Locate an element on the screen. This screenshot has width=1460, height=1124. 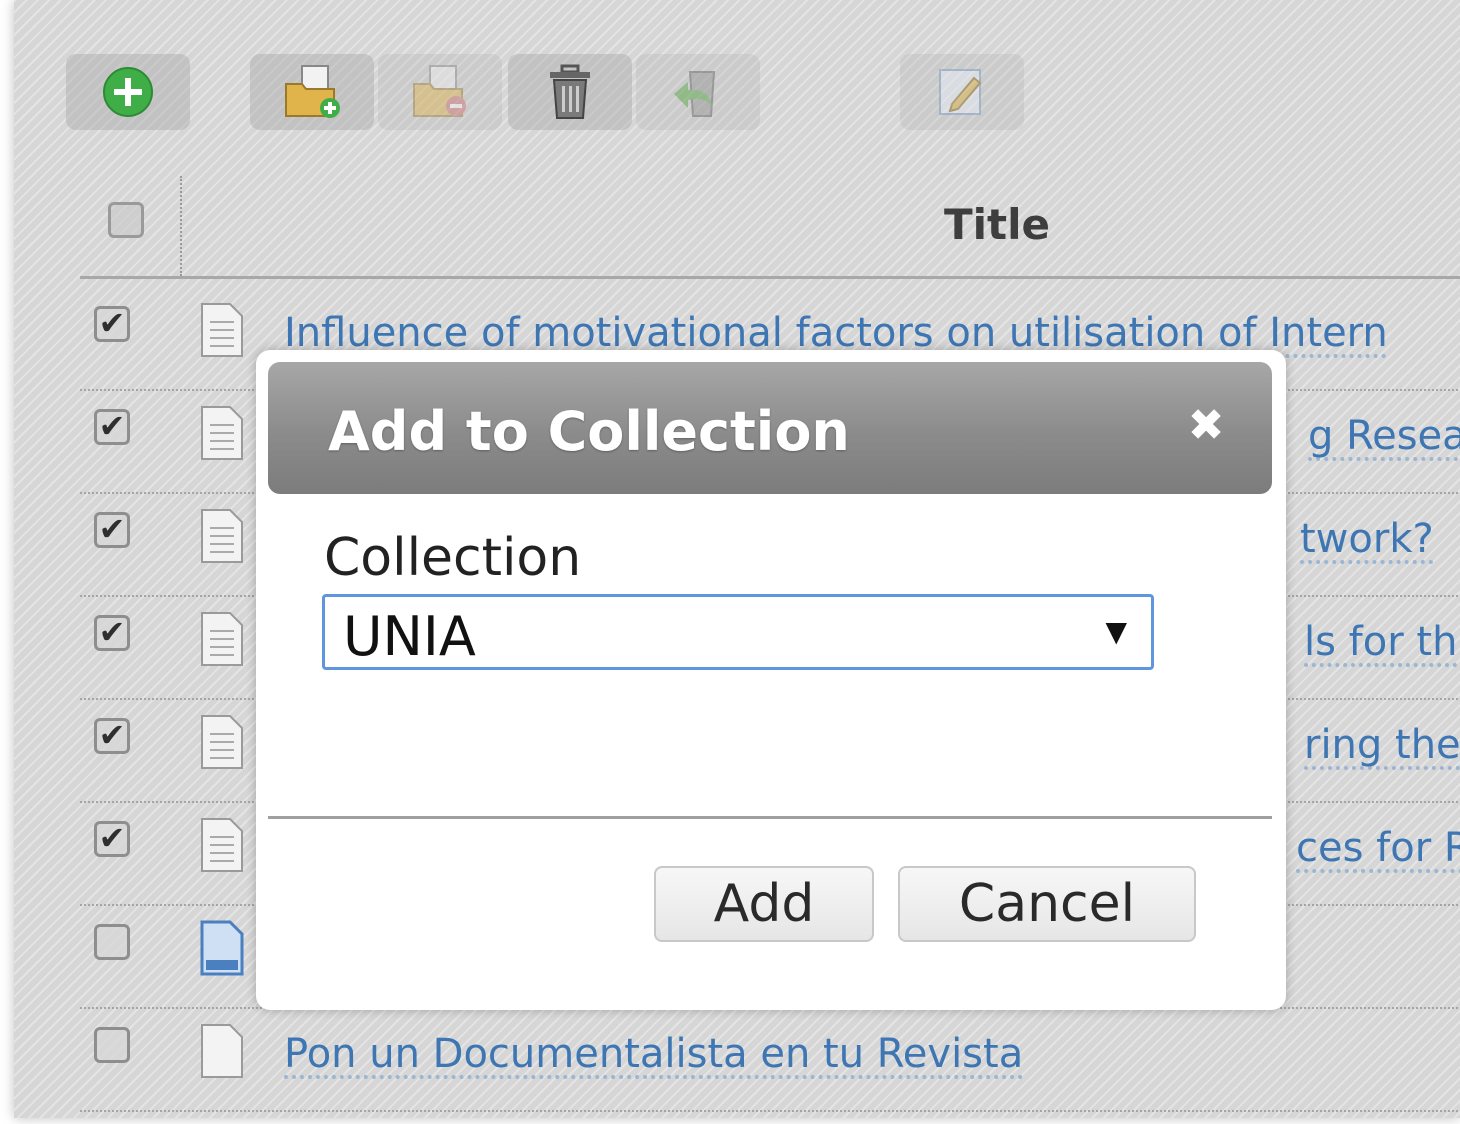
dialog-header: Add to Collection ✖ is located at coordinates (770, 428).